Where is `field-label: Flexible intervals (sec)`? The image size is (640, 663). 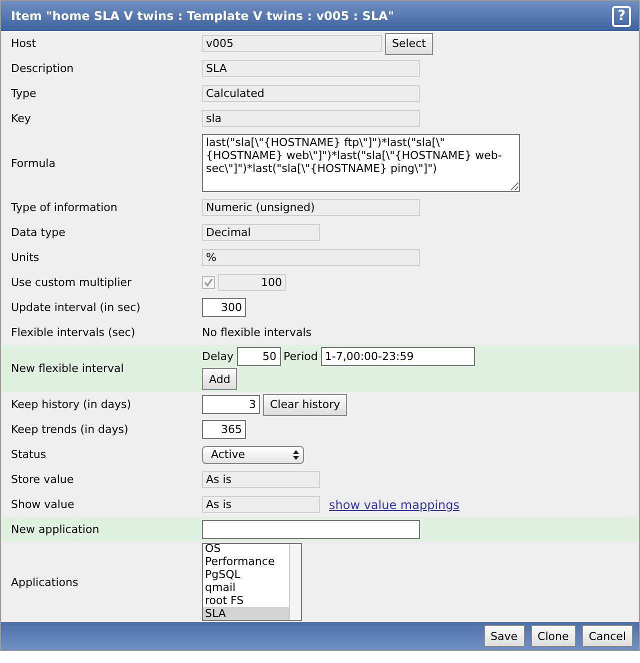 field-label: Flexible intervals (sec) is located at coordinates (73, 332).